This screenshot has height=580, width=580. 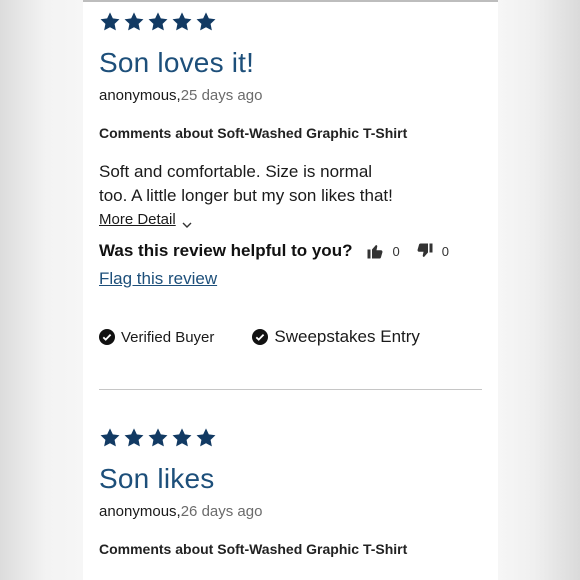 I want to click on helpful-no-button: 0, so click(x=432, y=251).